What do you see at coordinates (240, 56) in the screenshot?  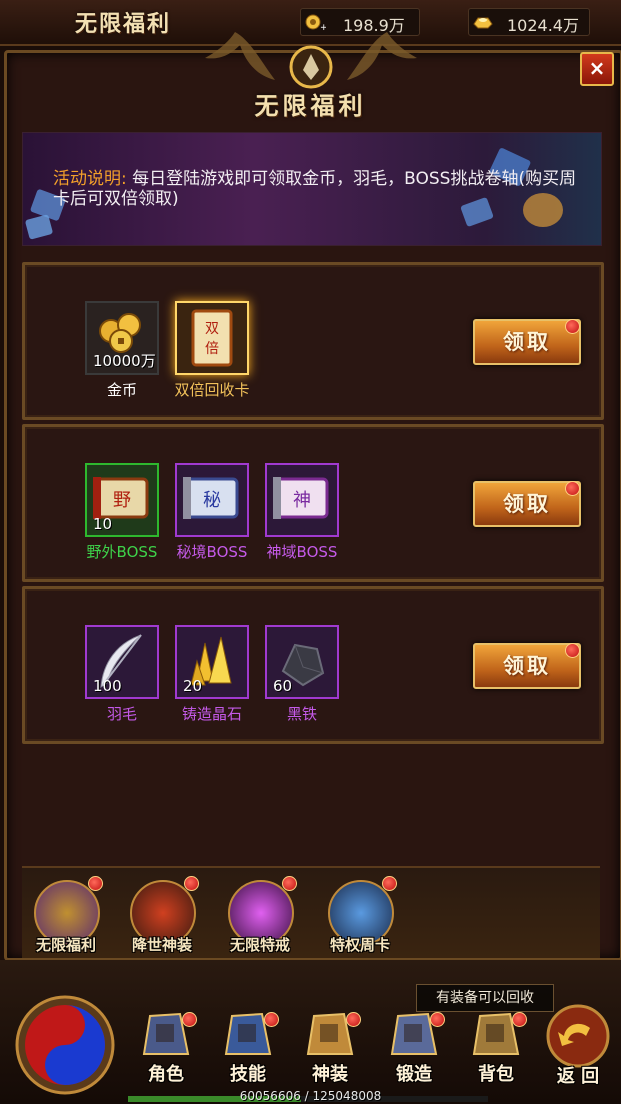 I see `dragon-left-icon` at bounding box center [240, 56].